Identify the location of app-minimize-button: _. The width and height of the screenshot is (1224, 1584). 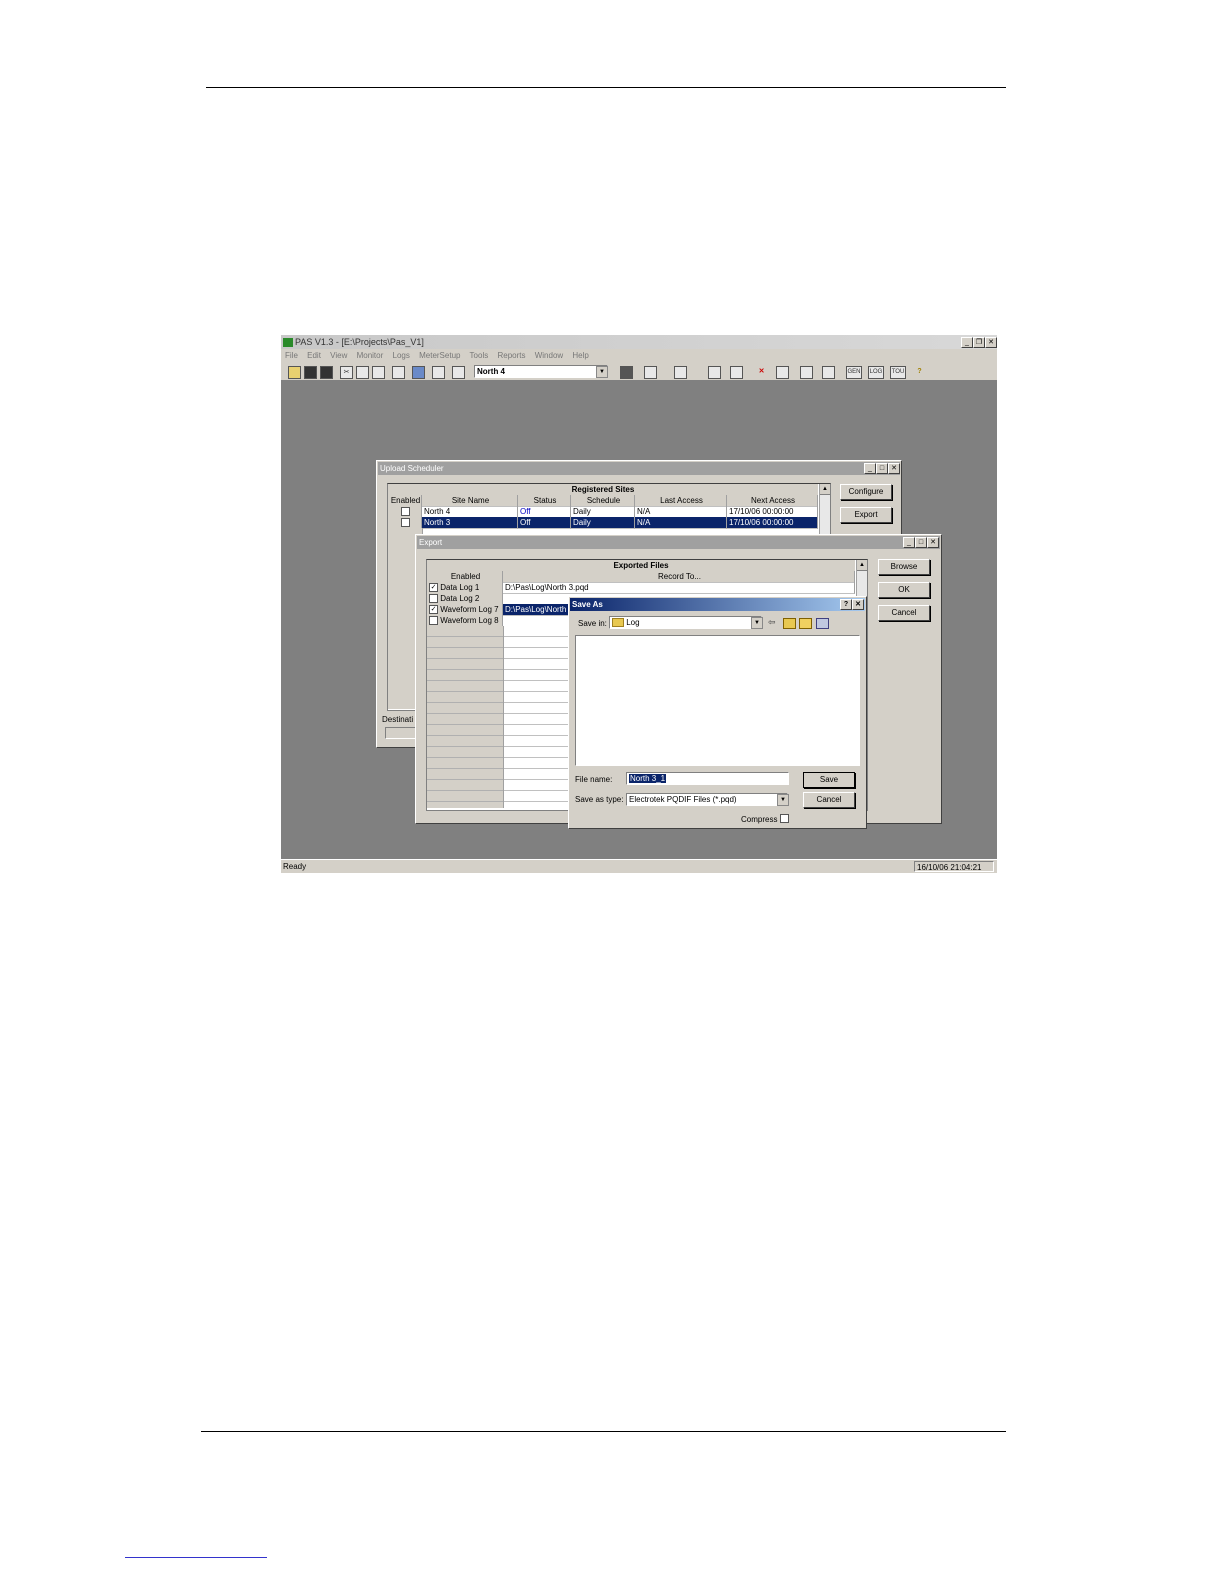
(967, 342).